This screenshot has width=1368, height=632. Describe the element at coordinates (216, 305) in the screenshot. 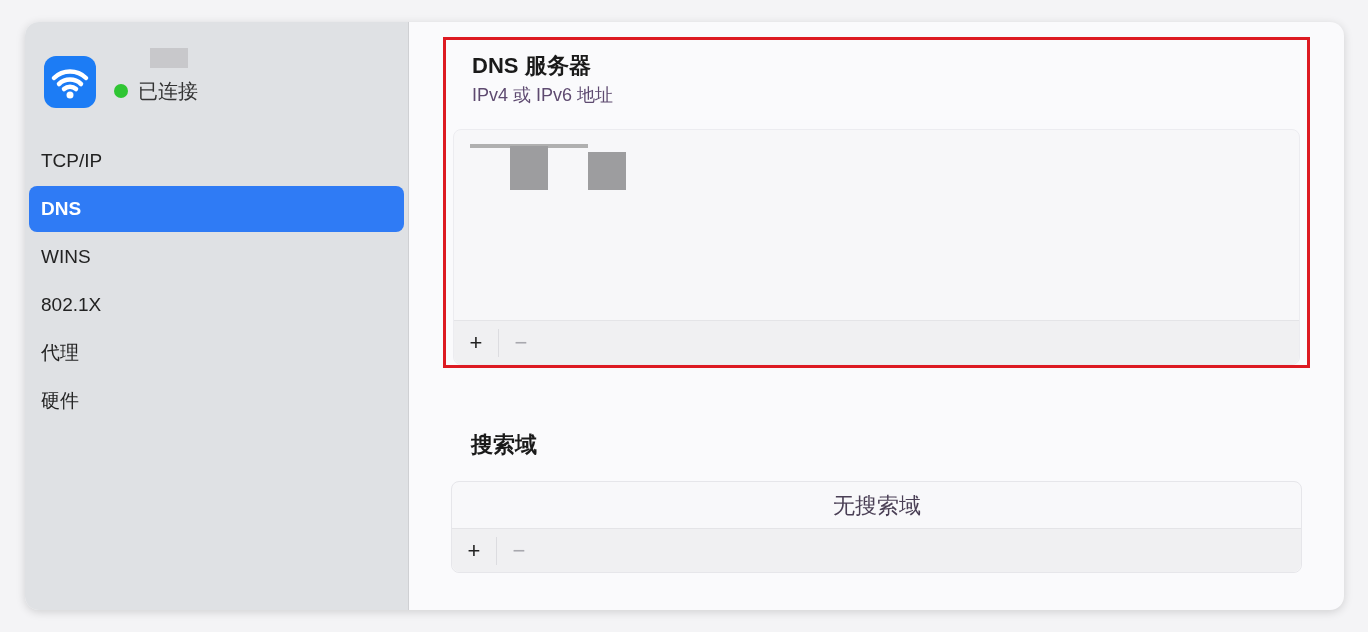

I see `sidebar-item: 802.1X` at that location.